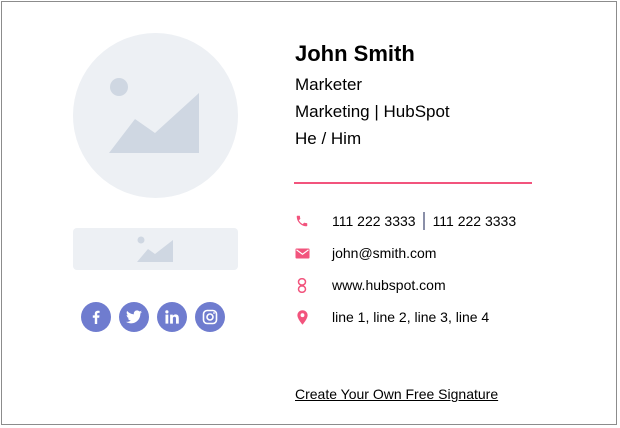  Describe the element at coordinates (413, 183) in the screenshot. I see `accent-divider` at that location.